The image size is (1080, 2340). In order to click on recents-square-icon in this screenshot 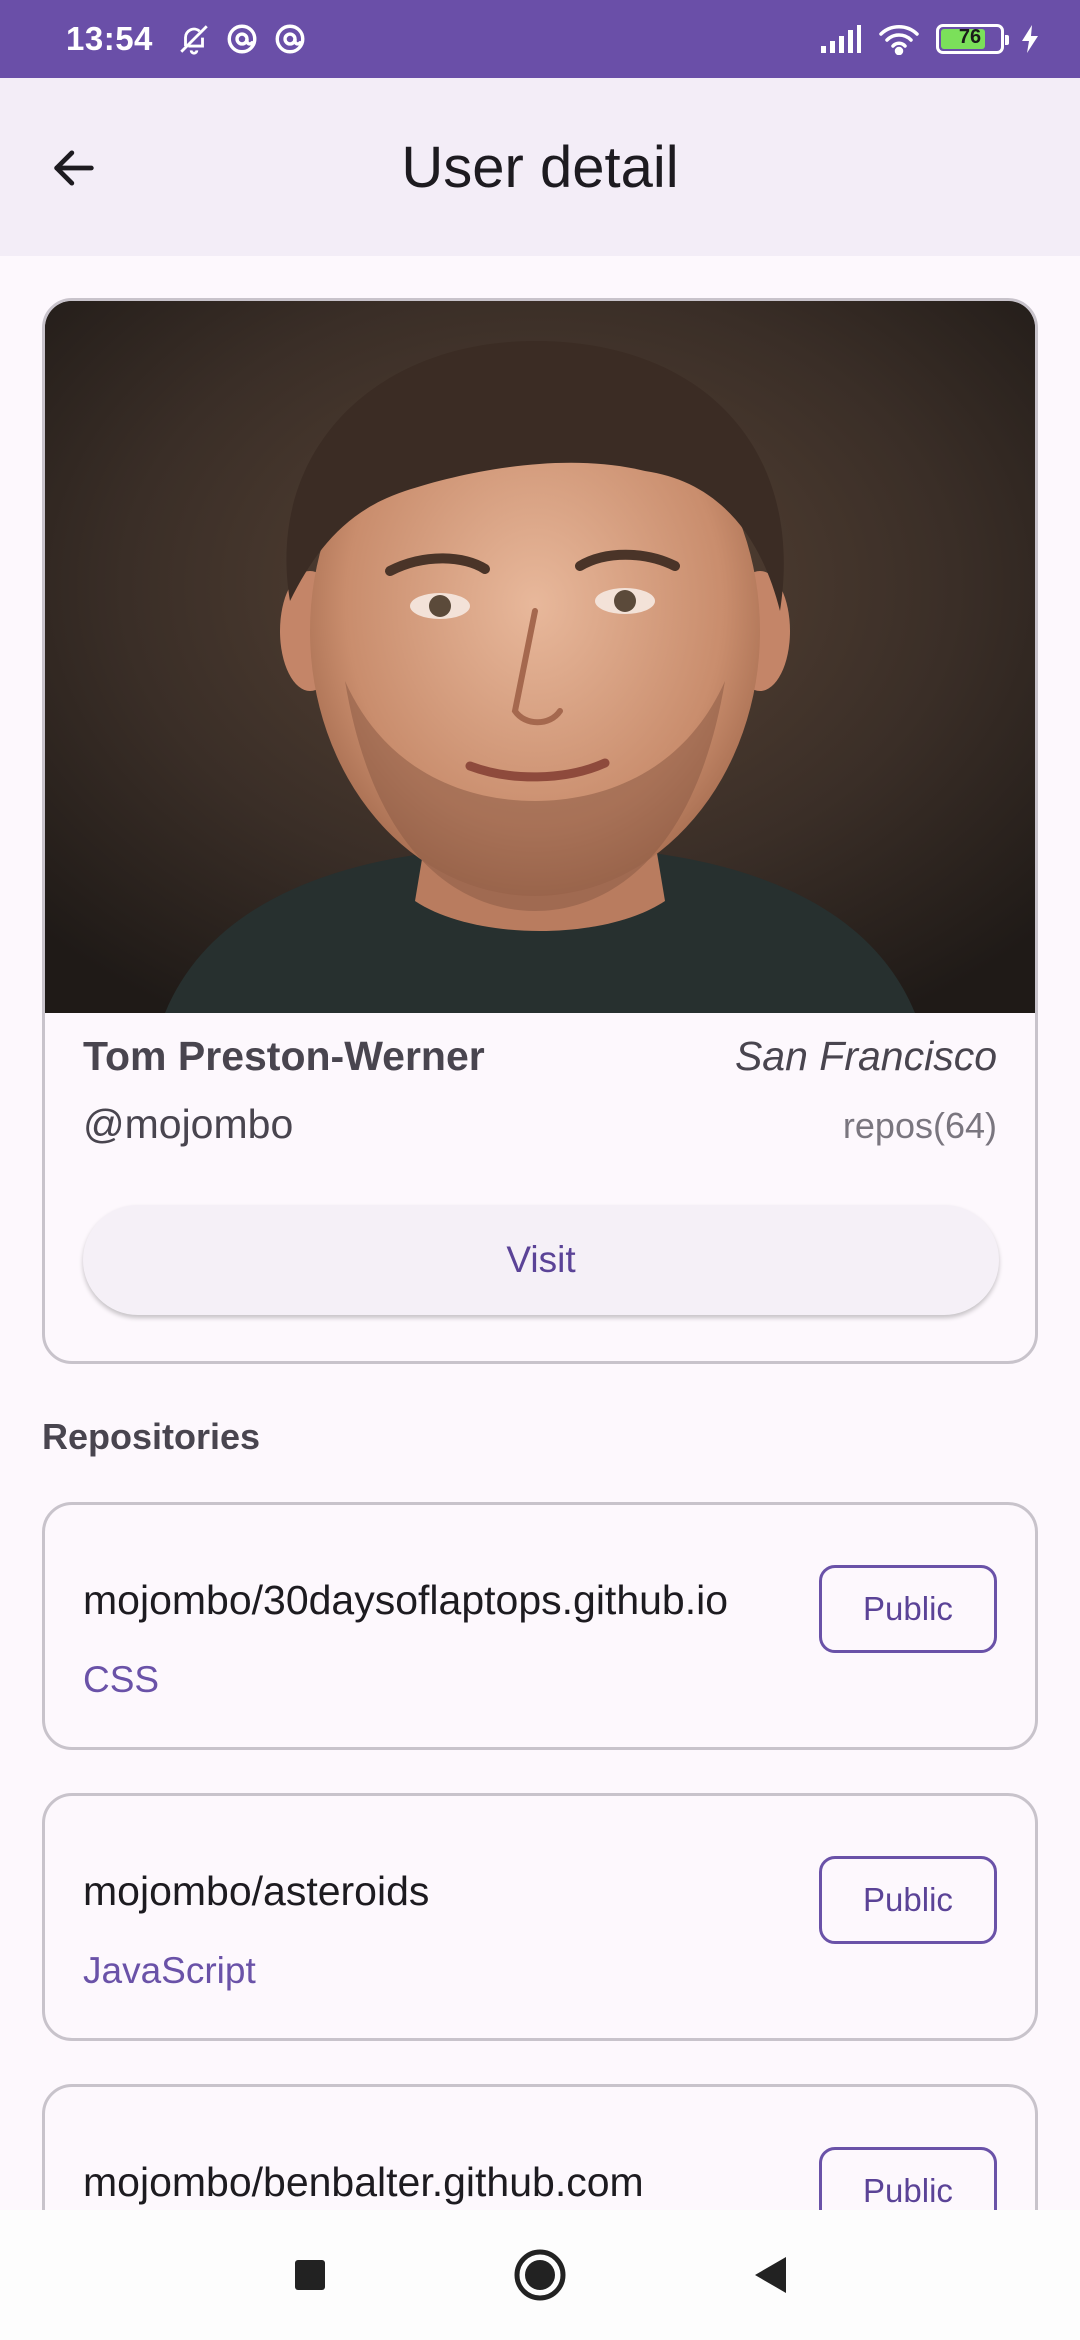, I will do `click(310, 2275)`.